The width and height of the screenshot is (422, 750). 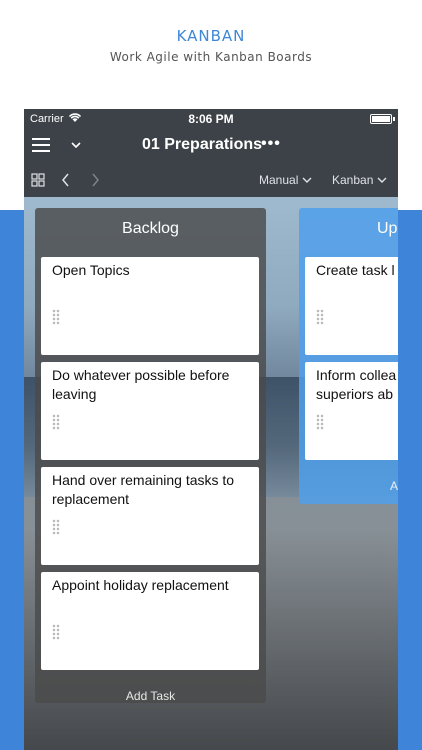 What do you see at coordinates (150, 306) in the screenshot?
I see `task-card: Open Topics` at bounding box center [150, 306].